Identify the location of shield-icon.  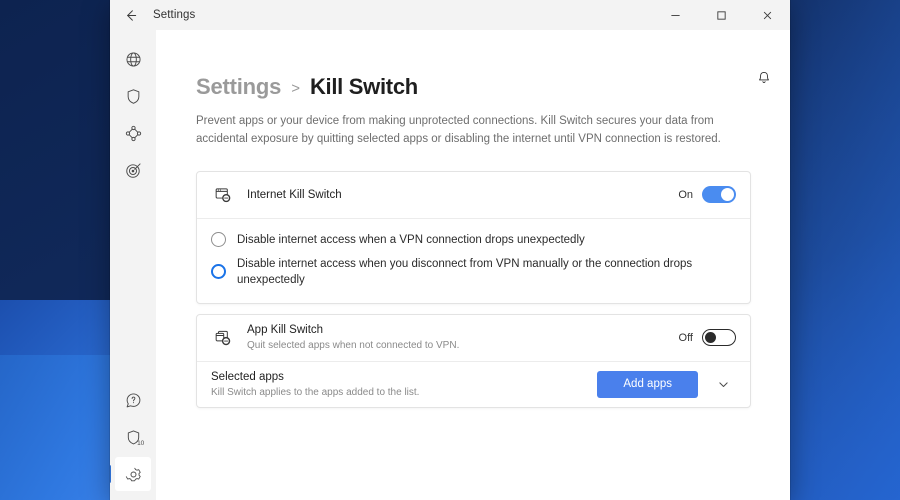
(133, 96).